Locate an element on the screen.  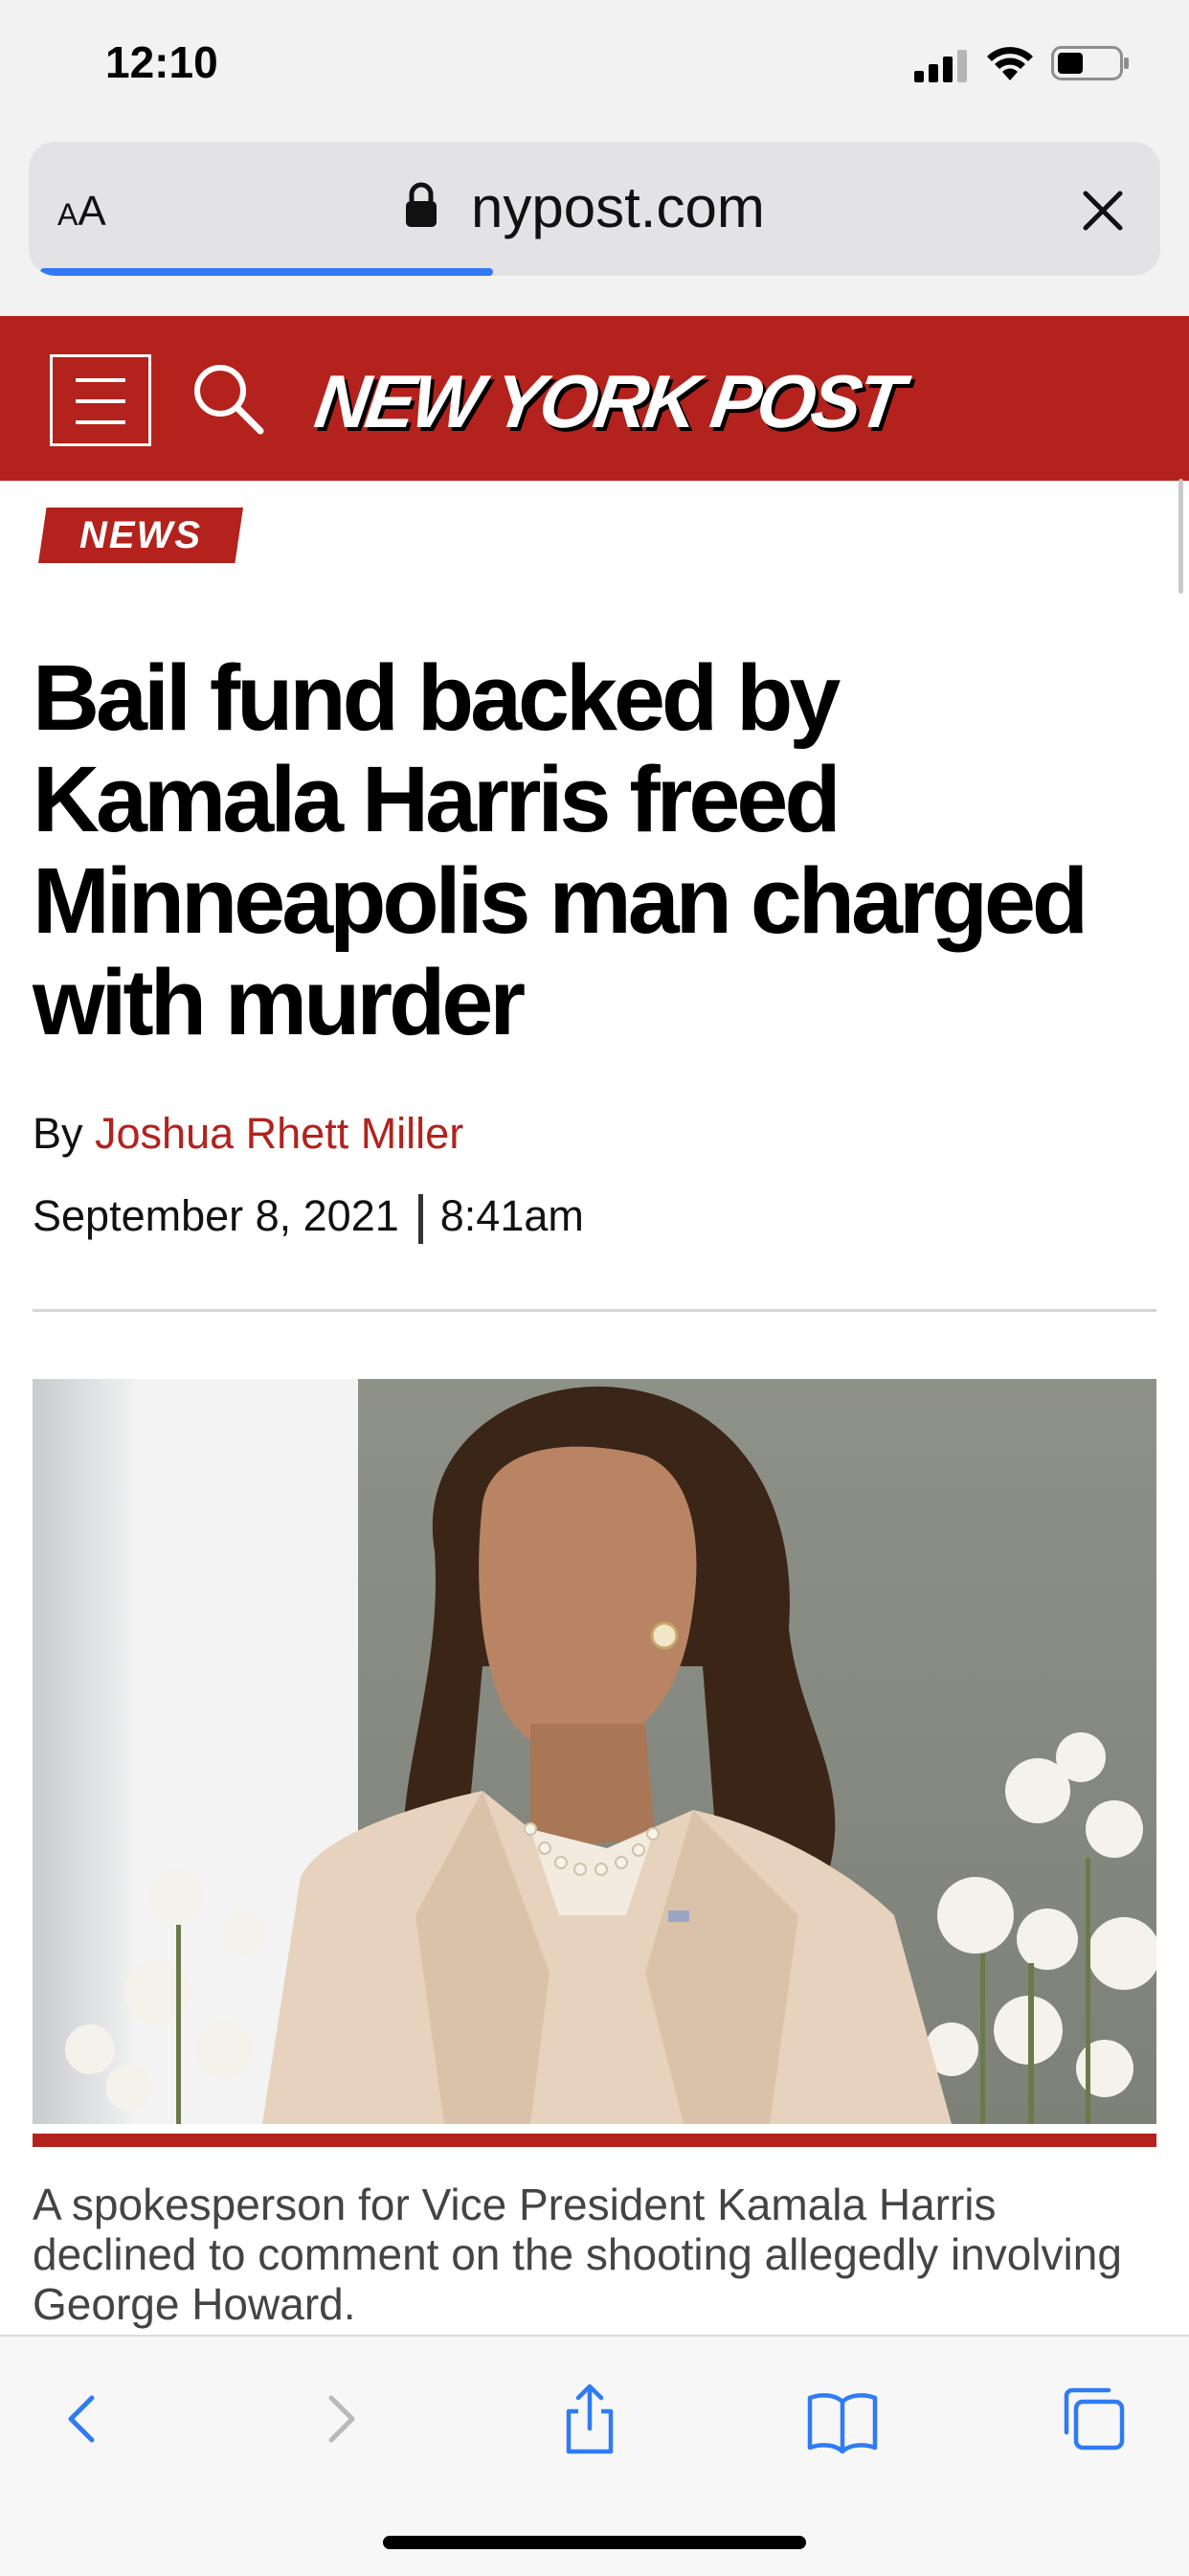
caption-rule is located at coordinates (594, 2140).